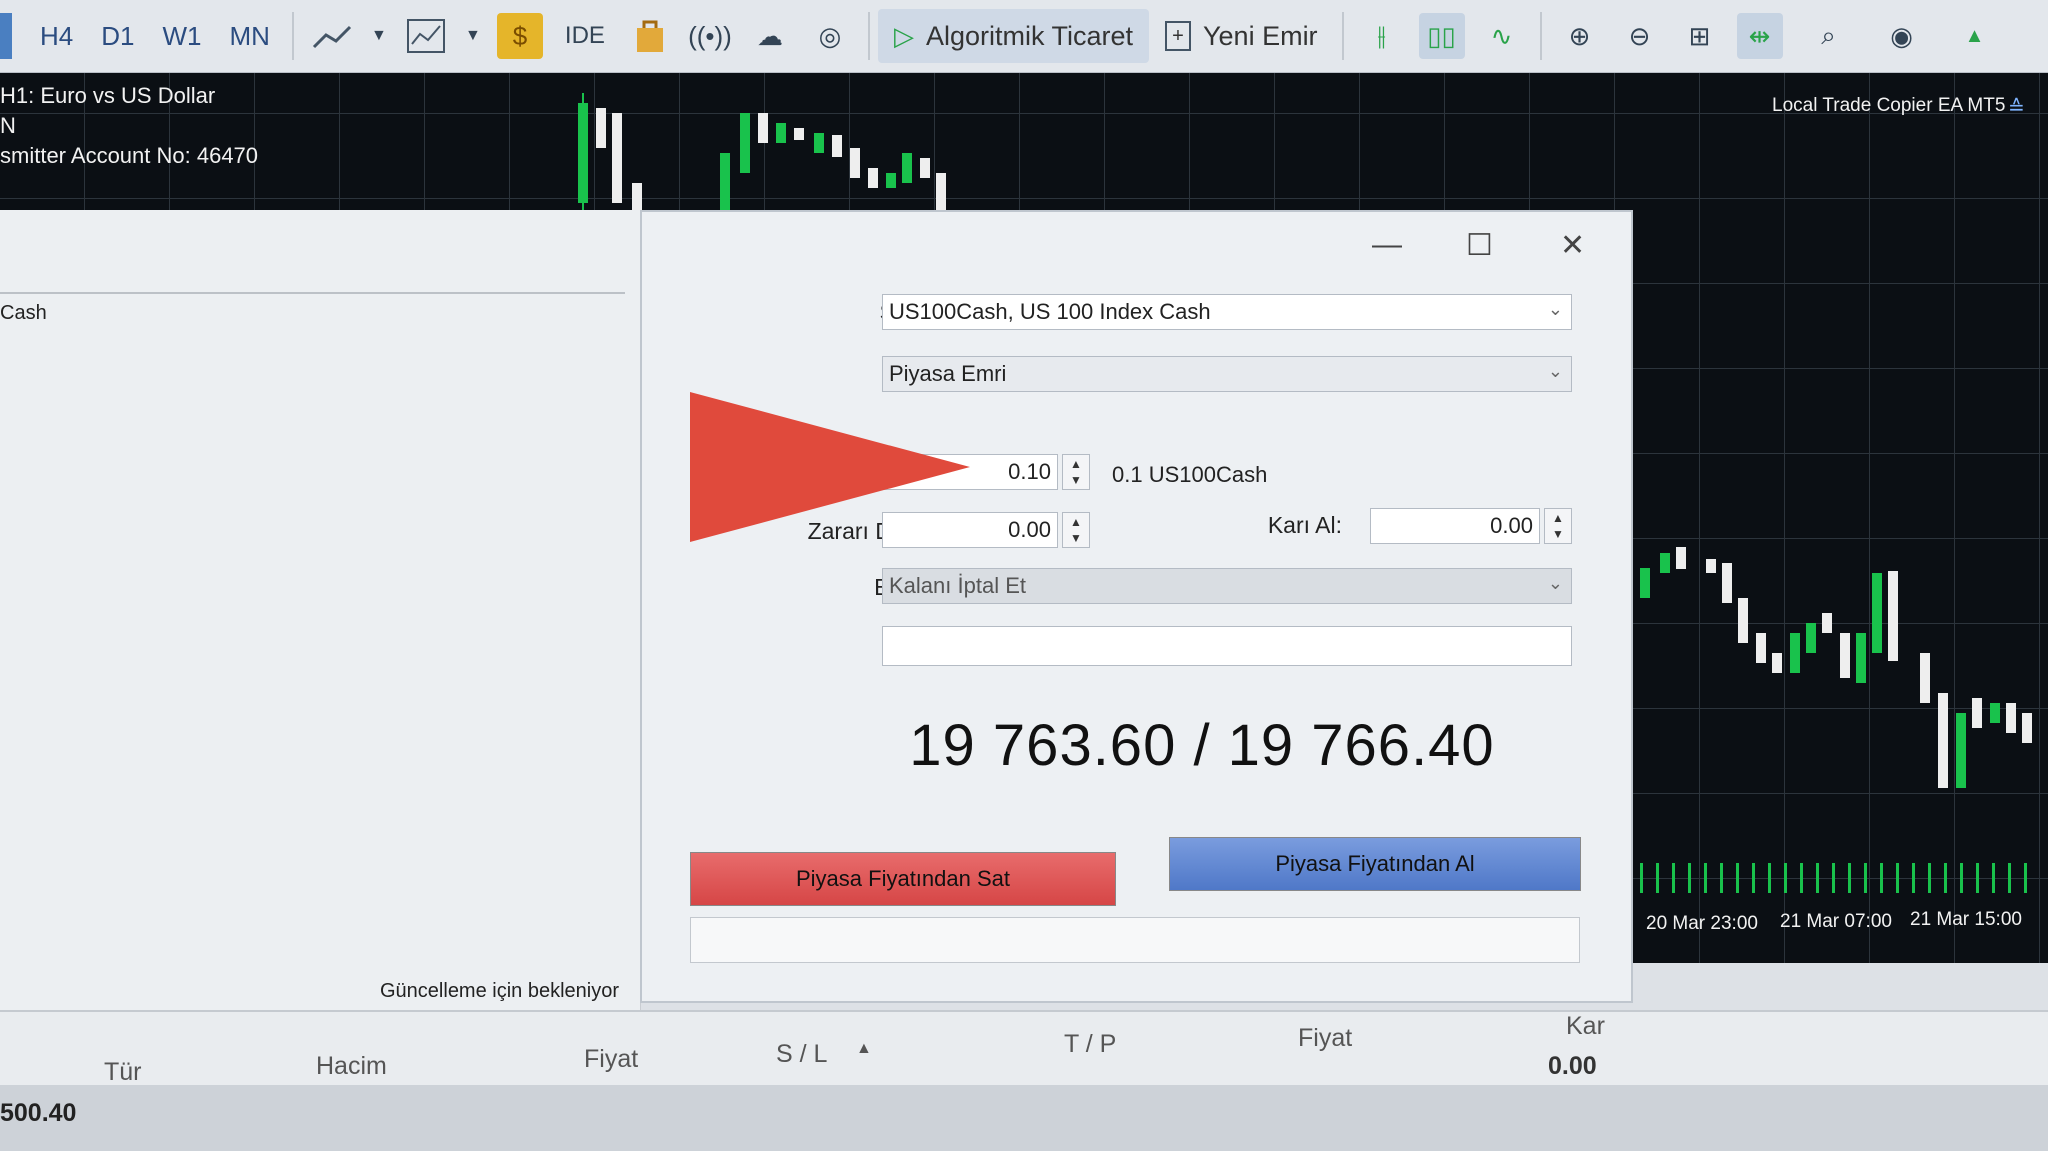 The height and width of the screenshot is (1151, 2048). I want to click on symbol-list-item: Cash, so click(23, 313).